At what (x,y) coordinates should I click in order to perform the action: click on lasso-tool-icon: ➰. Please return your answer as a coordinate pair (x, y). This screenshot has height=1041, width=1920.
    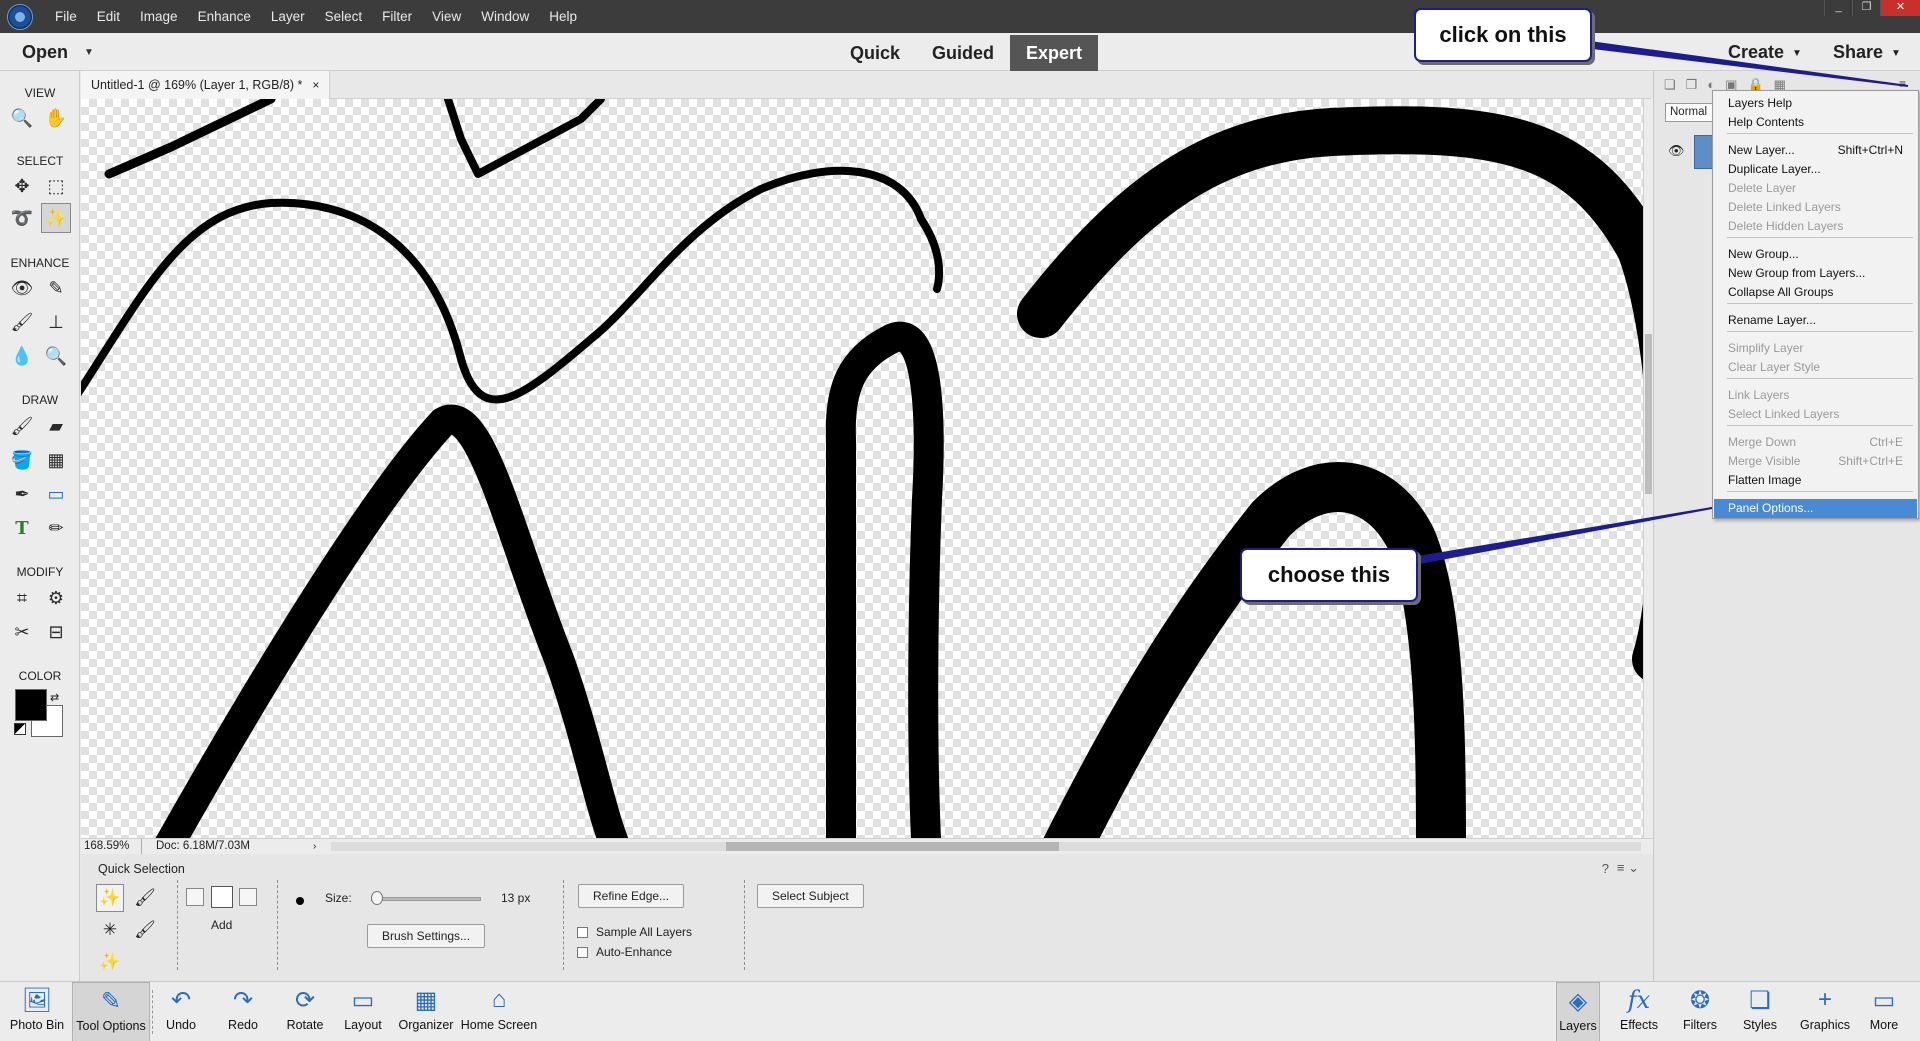
    Looking at the image, I should click on (22, 218).